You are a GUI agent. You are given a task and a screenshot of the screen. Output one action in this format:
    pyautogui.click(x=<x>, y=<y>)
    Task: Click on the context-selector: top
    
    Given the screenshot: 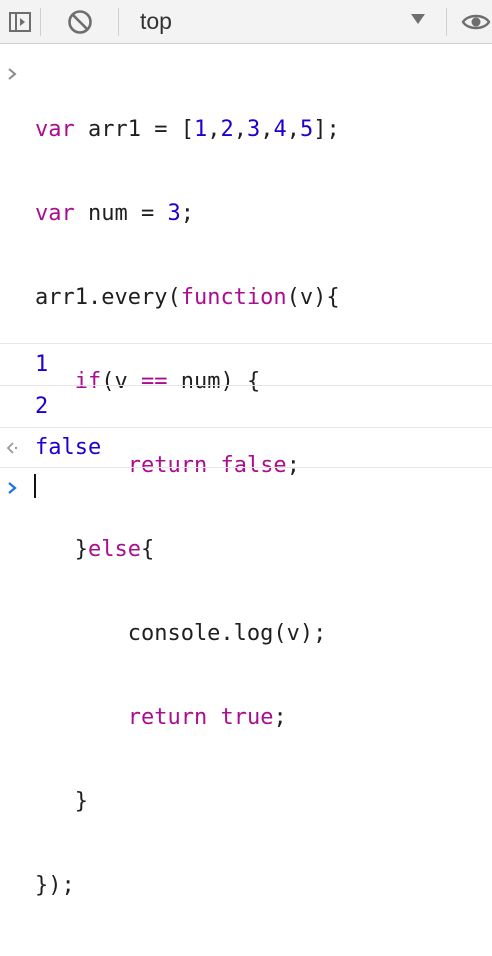 What is the action you would take?
    pyautogui.click(x=282, y=21)
    